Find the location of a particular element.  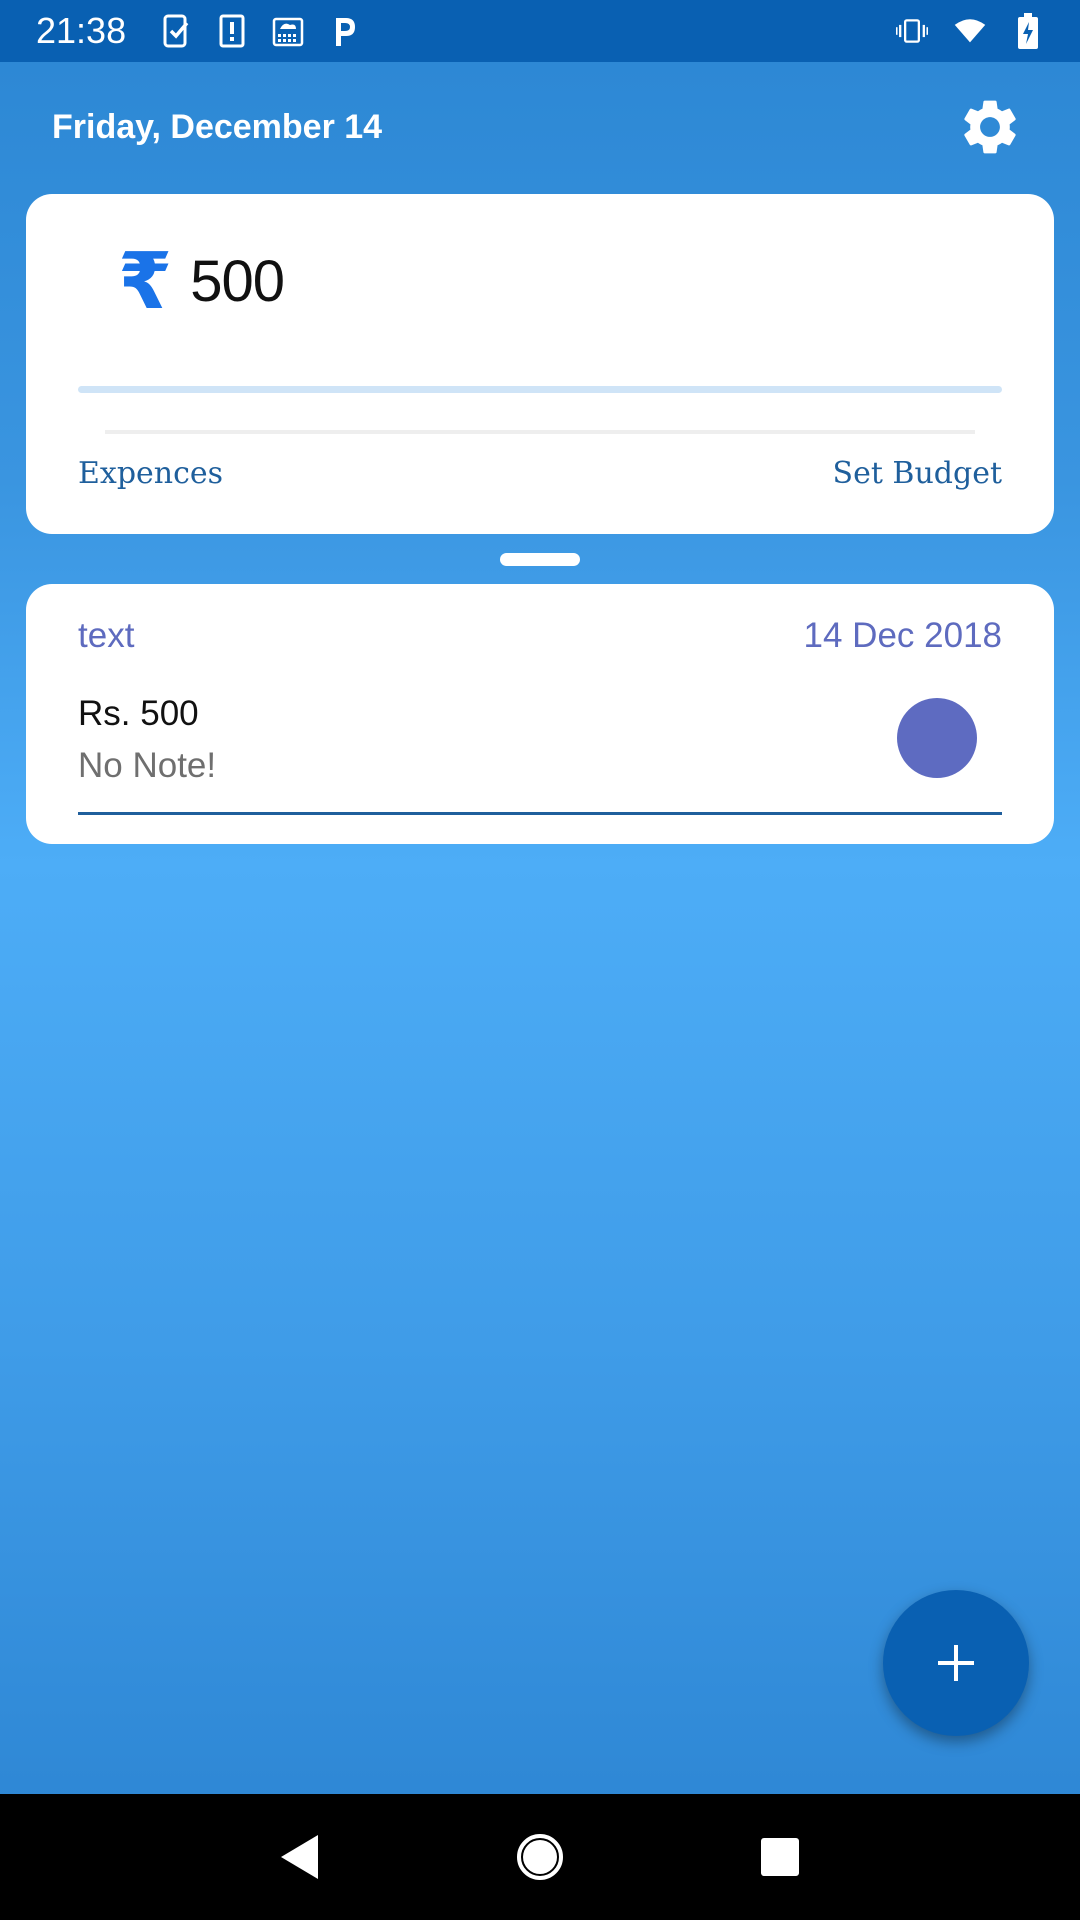

expense-amount: Rs. 500 is located at coordinates (138, 713).